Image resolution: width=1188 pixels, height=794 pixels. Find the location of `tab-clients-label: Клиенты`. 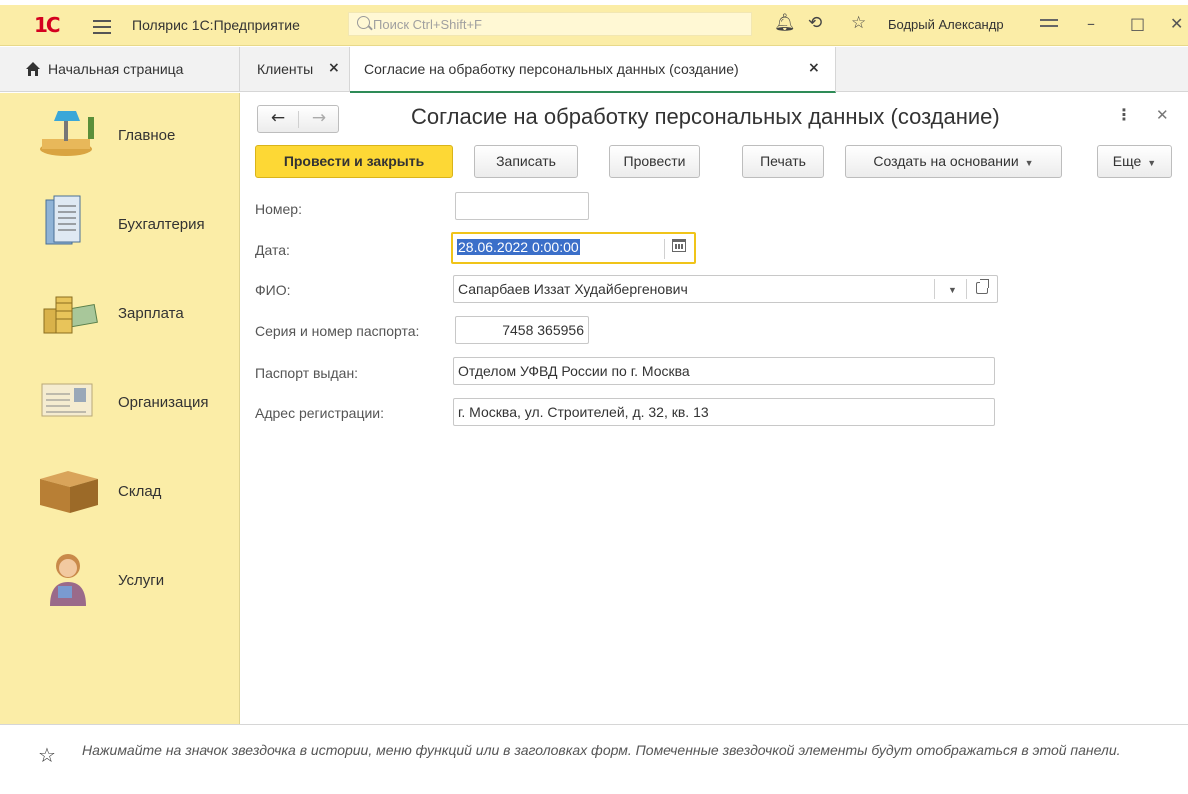

tab-clients-label: Клиенты is located at coordinates (285, 69).